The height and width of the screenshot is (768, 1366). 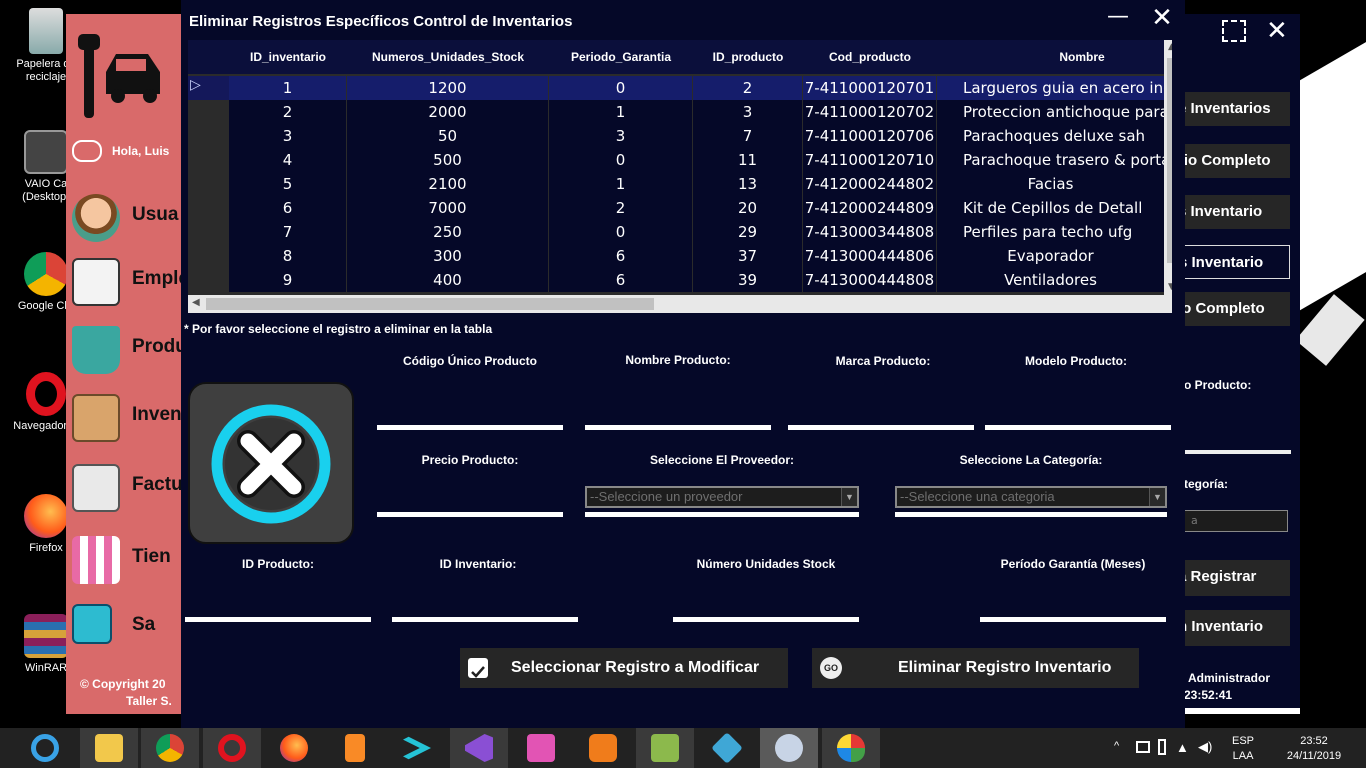 I want to click on taskbar-xampp, so click(x=603, y=748).